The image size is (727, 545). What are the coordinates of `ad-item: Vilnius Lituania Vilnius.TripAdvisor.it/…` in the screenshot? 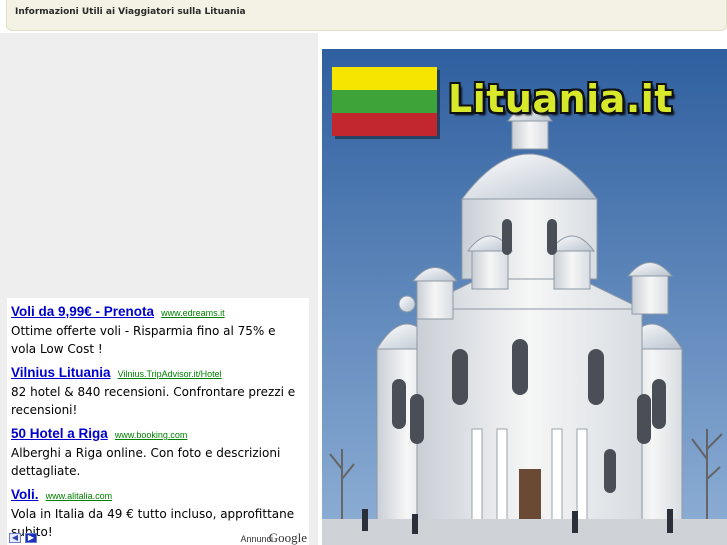 It's located at (158, 391).